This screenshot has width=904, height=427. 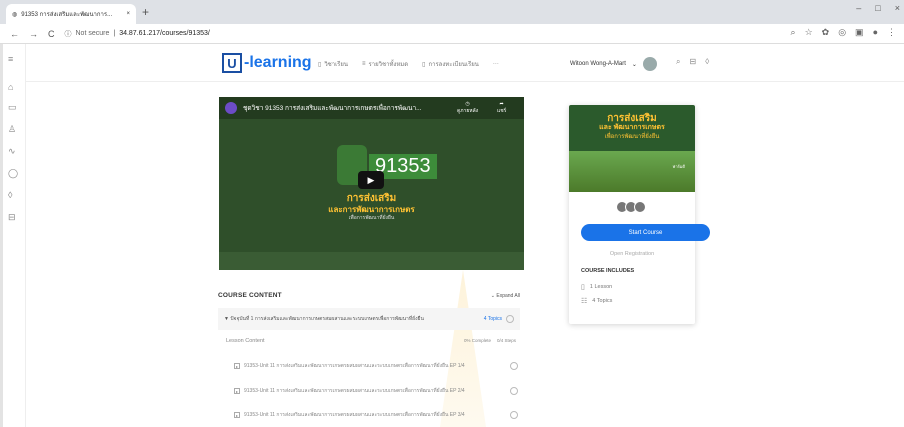 I want to click on new-tab-button: +, so click(x=145, y=12).